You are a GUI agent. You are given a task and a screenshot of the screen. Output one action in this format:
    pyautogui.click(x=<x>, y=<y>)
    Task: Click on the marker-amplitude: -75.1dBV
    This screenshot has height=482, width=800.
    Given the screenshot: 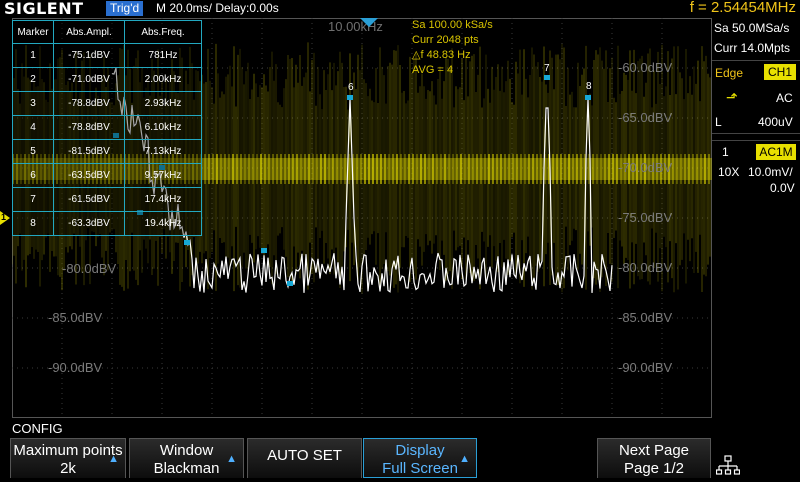 What is the action you would take?
    pyautogui.click(x=89, y=55)
    